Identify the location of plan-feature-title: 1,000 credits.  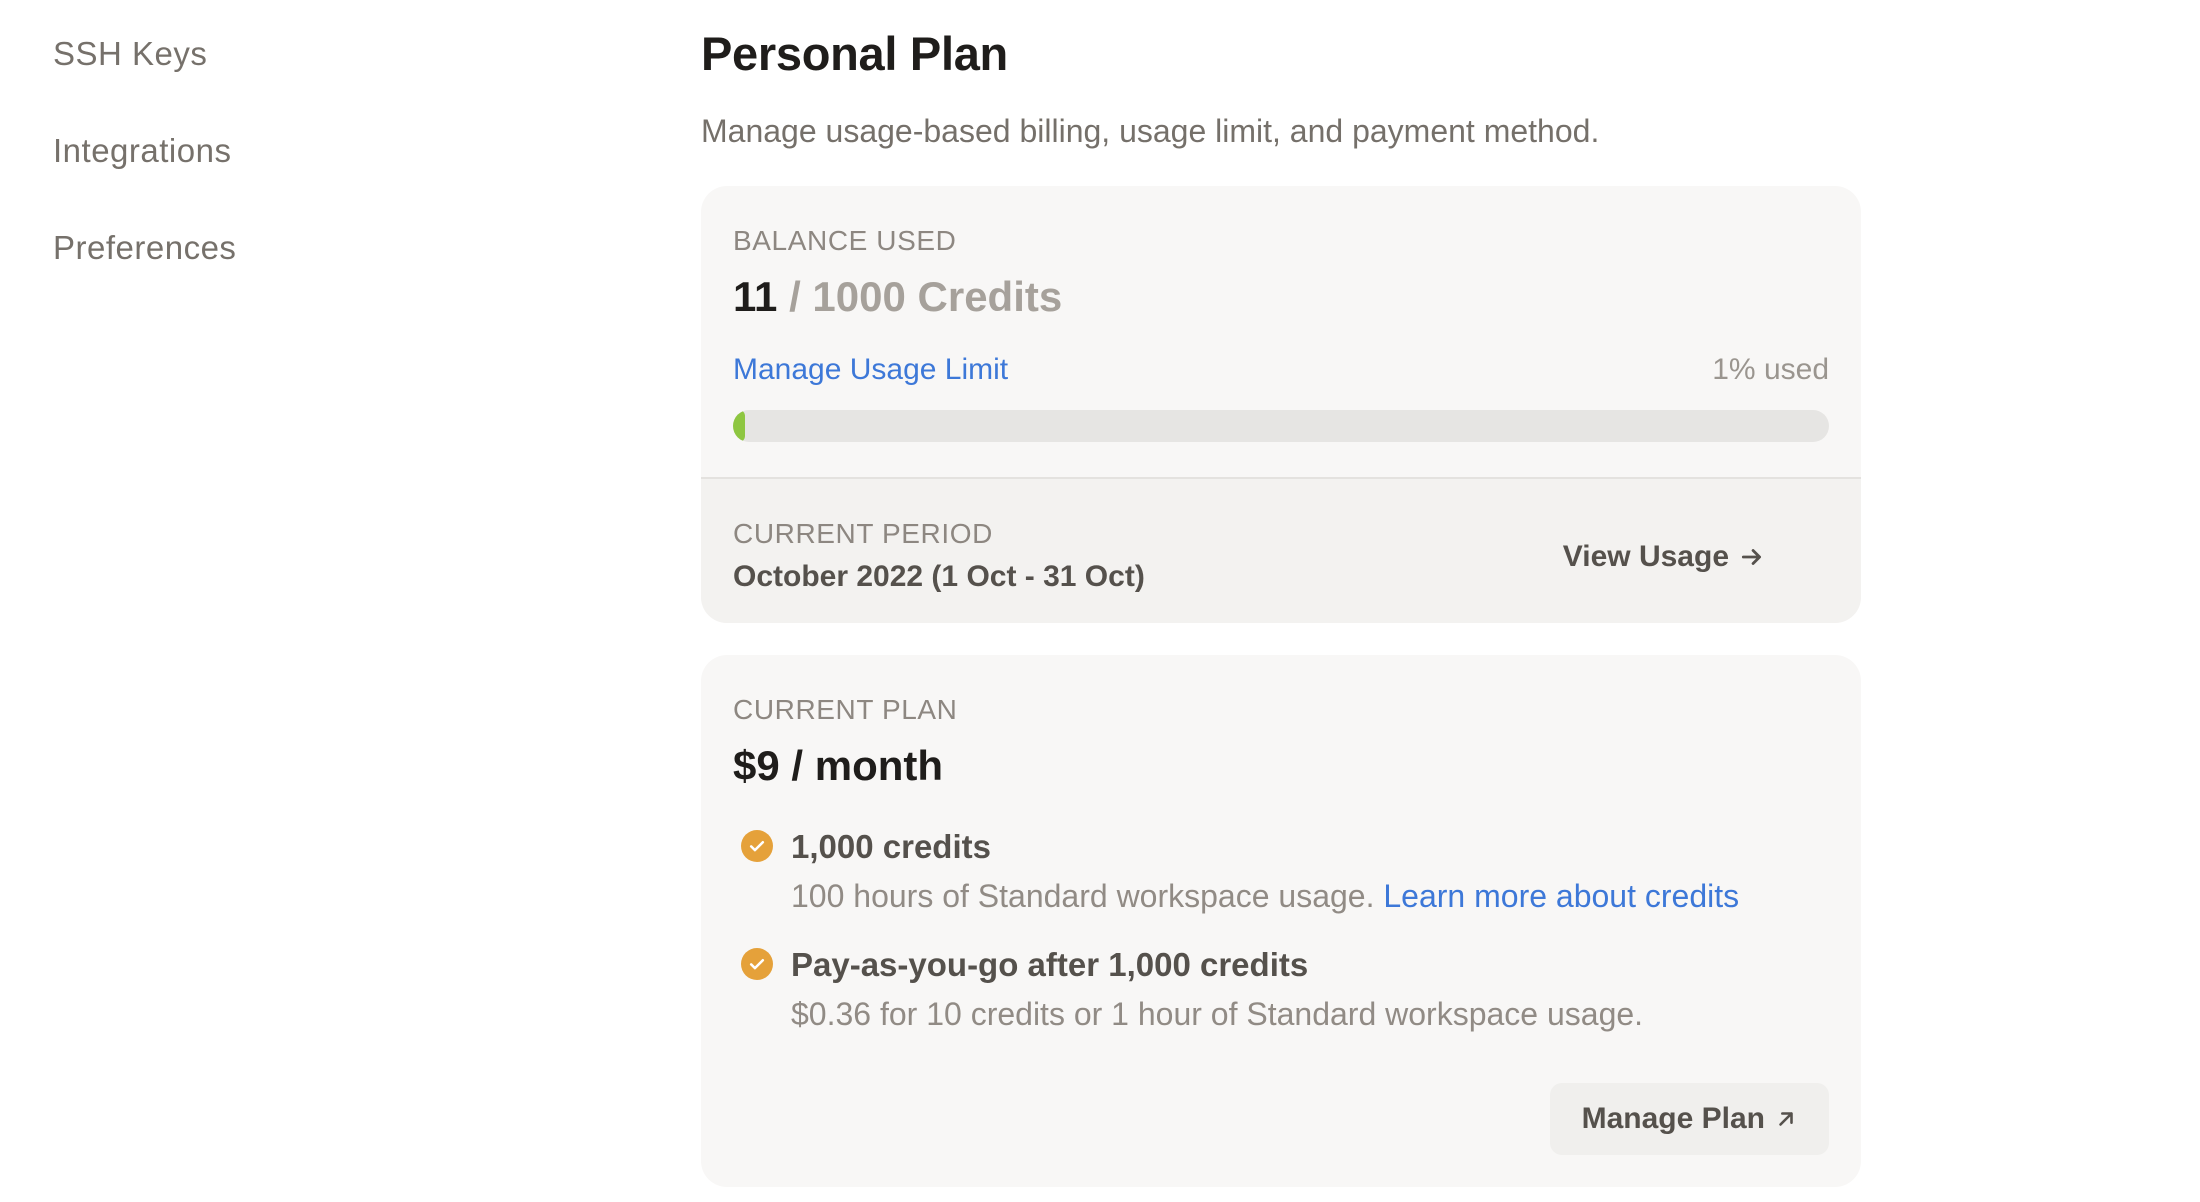
(891, 846).